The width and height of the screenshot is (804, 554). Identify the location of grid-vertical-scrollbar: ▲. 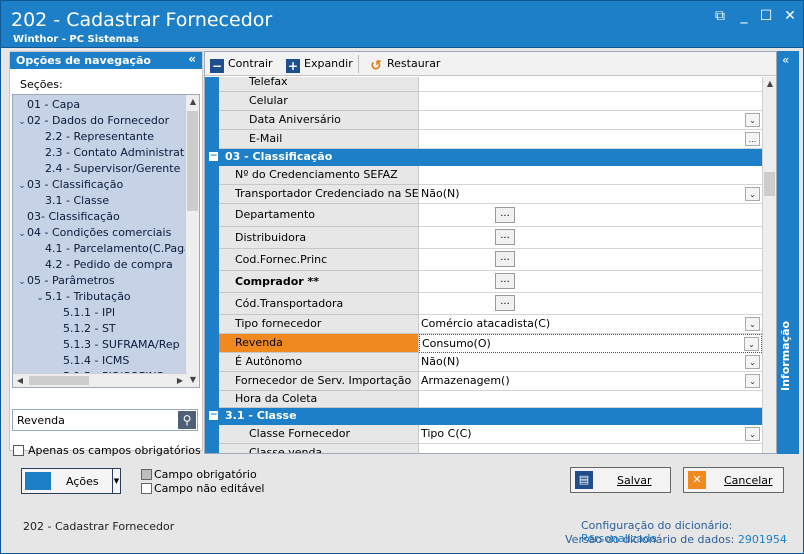
(769, 265).